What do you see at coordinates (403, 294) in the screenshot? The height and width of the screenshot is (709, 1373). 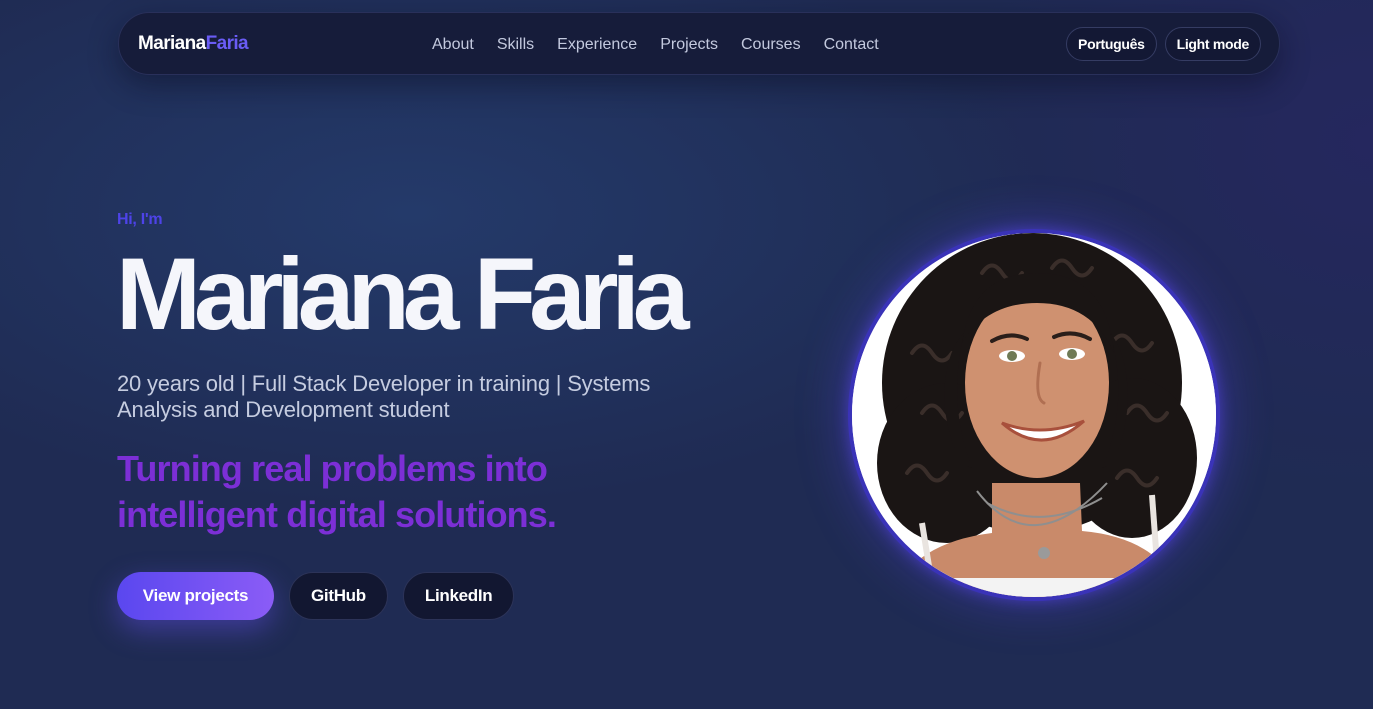 I see `hero-name-heading: Mariana Faria` at bounding box center [403, 294].